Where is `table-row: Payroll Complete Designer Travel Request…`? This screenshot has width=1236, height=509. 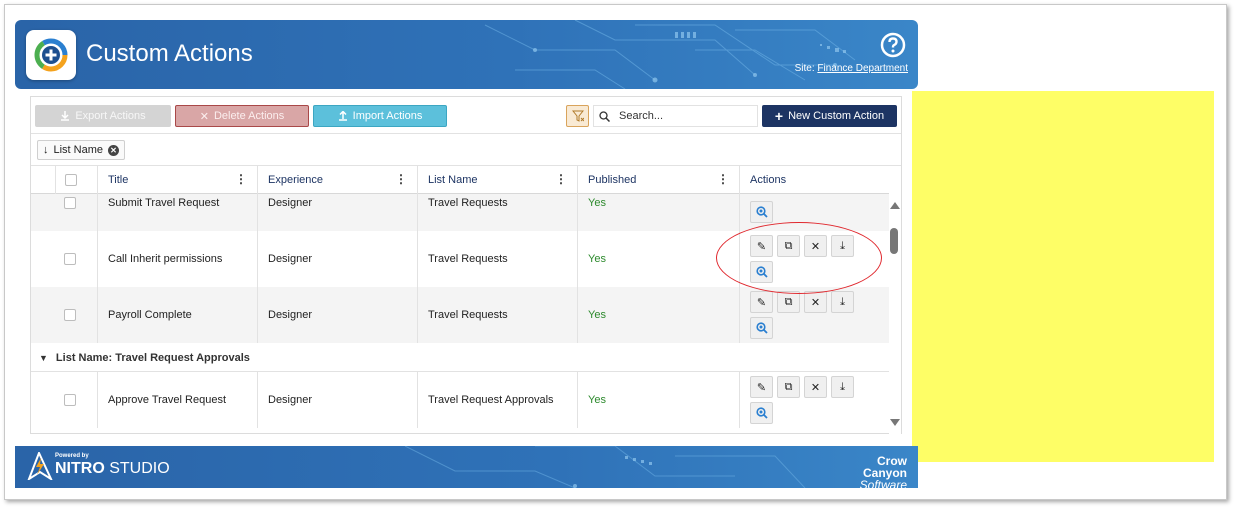 table-row: Payroll Complete Designer Travel Request… is located at coordinates (460, 315).